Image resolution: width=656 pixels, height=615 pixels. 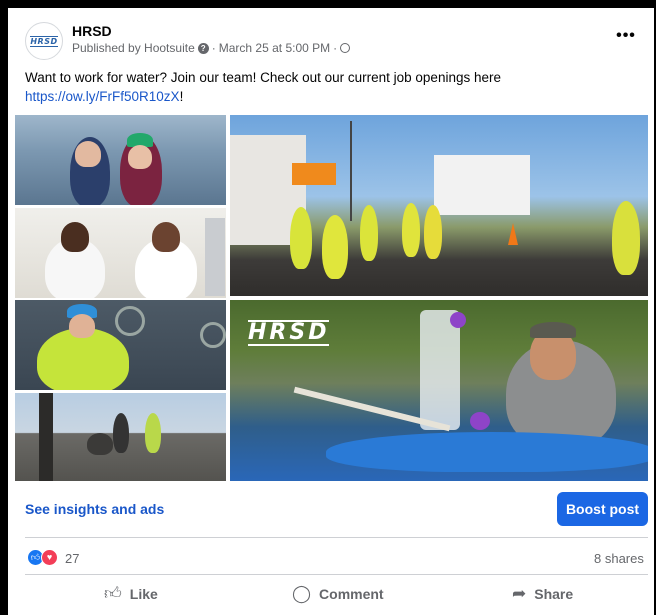 What do you see at coordinates (49, 557) in the screenshot?
I see `love-reaction-icon: ♥` at bounding box center [49, 557].